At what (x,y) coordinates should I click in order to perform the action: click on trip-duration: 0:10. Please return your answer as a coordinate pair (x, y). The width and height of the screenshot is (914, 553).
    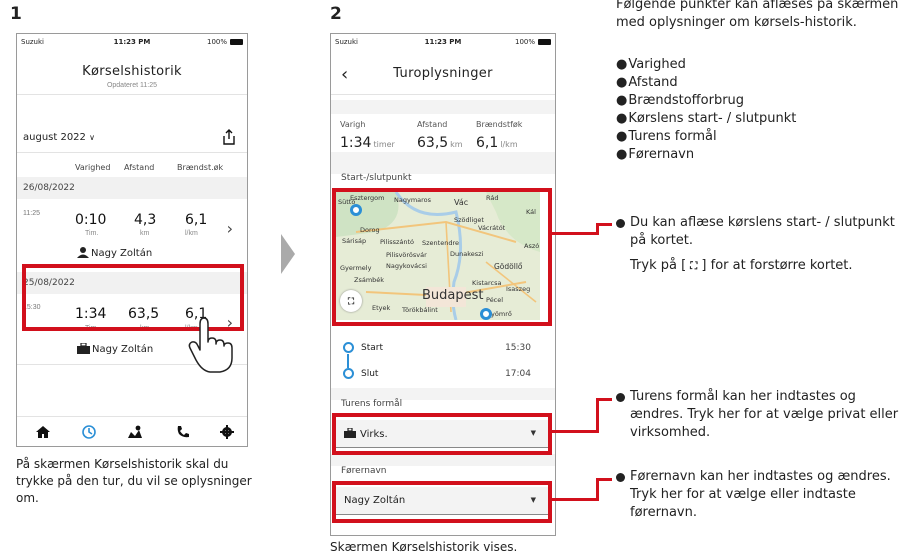
    Looking at the image, I should click on (91, 220).